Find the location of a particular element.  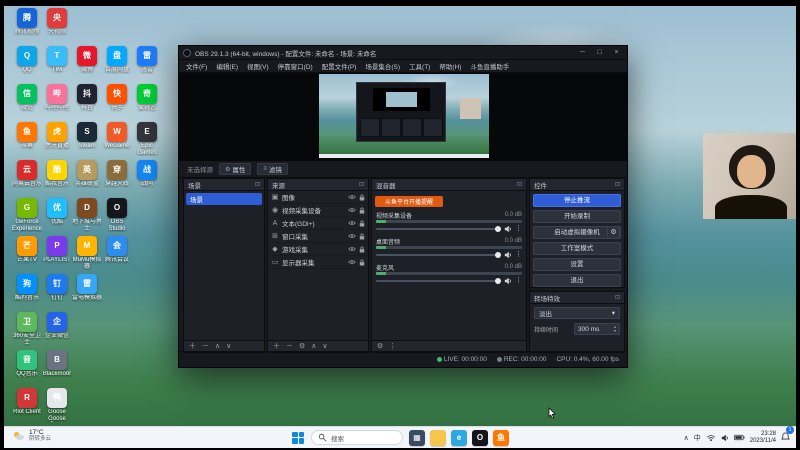

desktop-icon: Q QQ is located at coordinates (27, 60).